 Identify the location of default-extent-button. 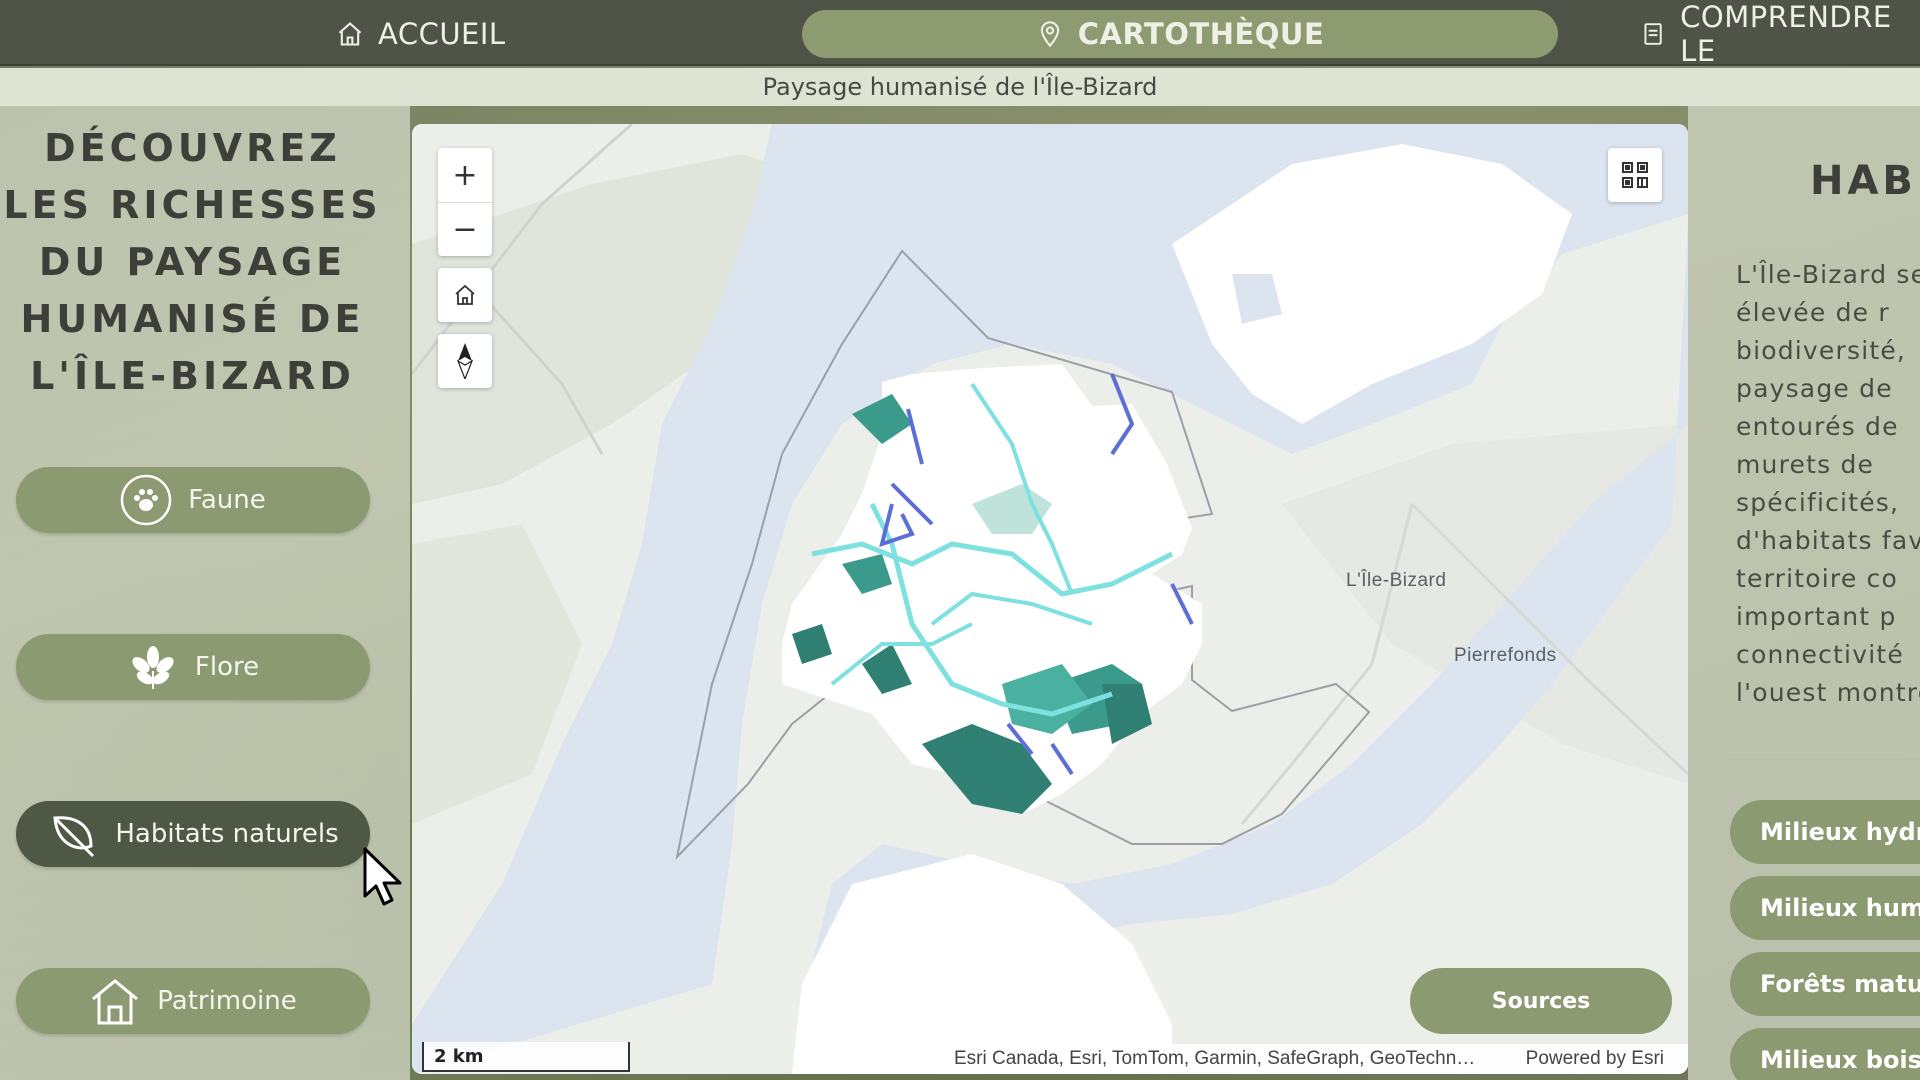
(465, 295).